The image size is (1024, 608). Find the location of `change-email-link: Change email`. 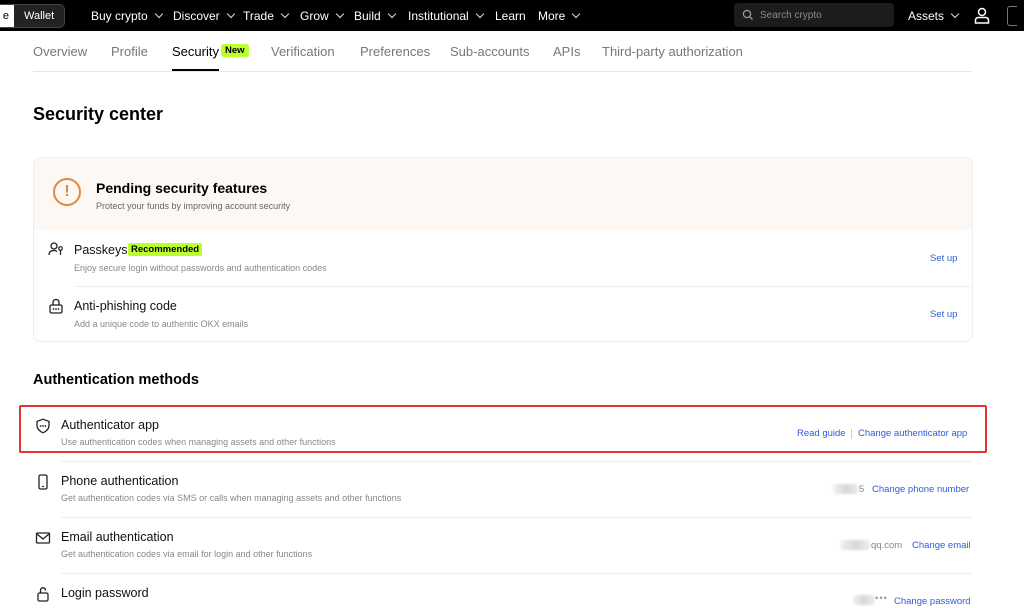

change-email-link: Change email is located at coordinates (941, 545).